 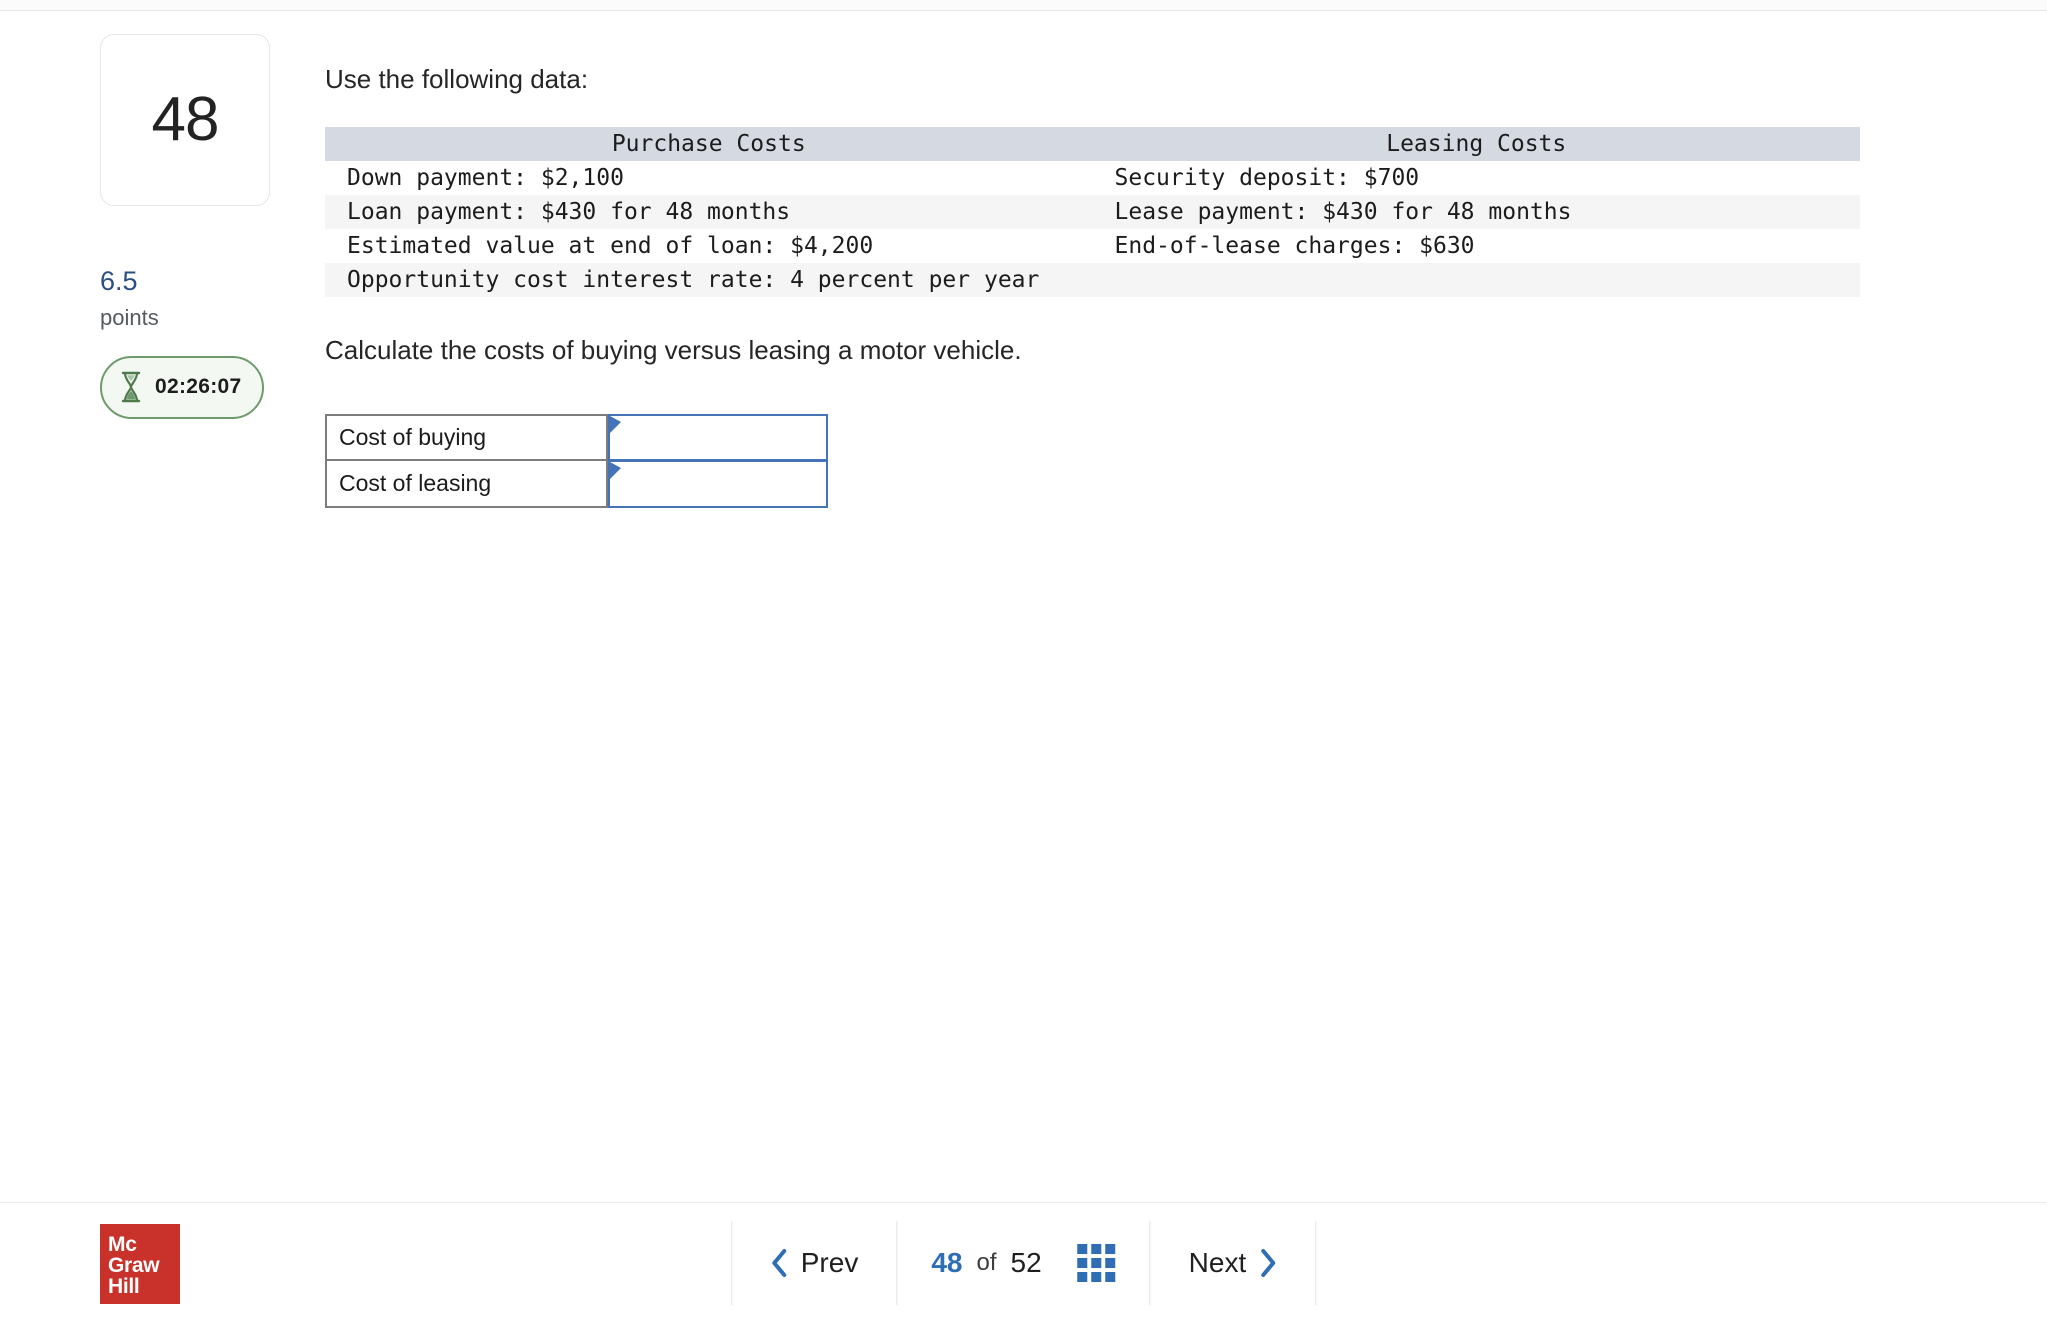 I want to click on points-label: points, so click(x=129, y=317).